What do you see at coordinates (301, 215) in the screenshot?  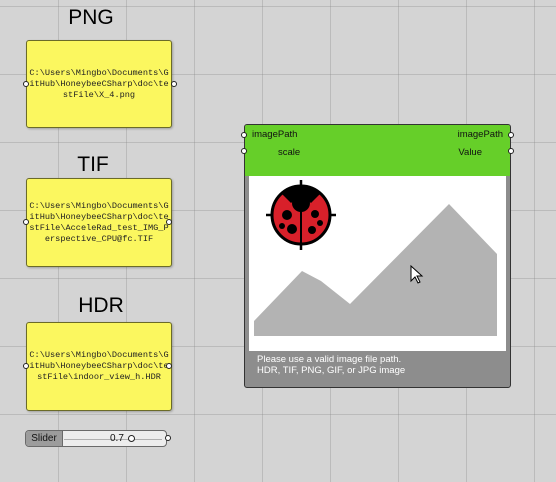 I see `ladybug-icon` at bounding box center [301, 215].